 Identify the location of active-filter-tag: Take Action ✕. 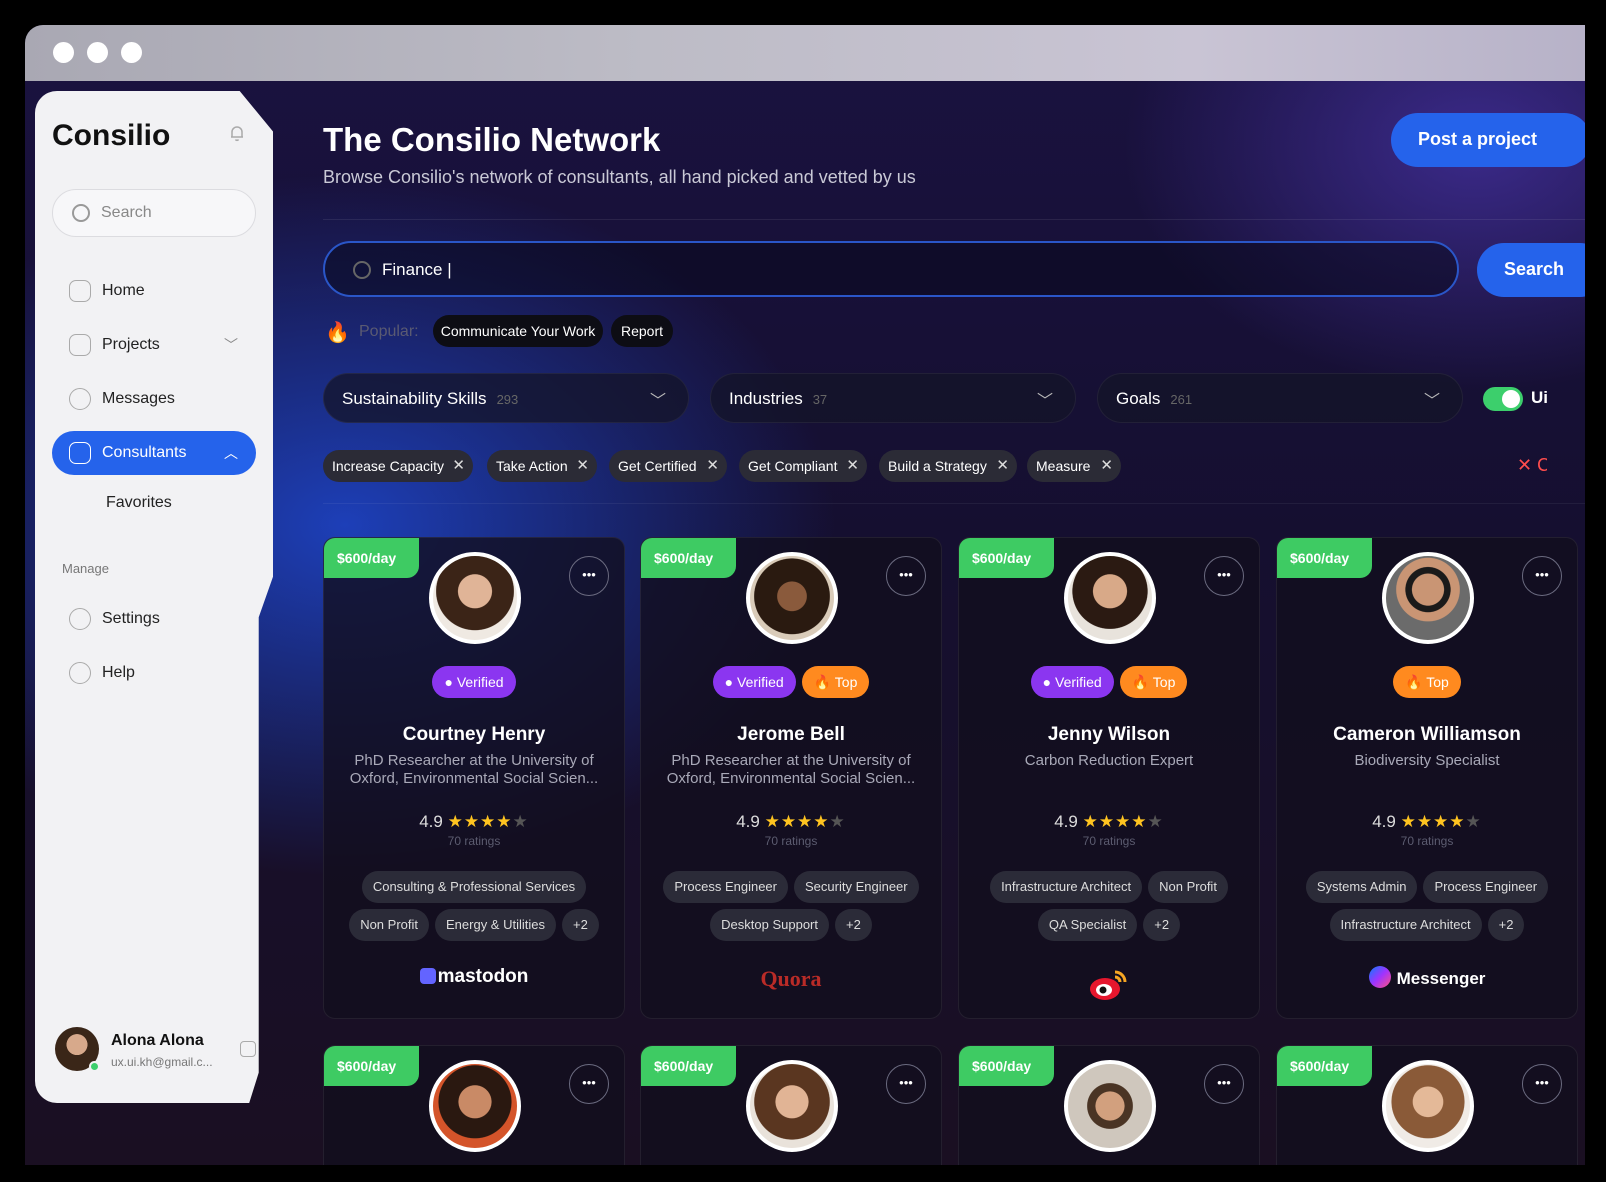
(542, 466).